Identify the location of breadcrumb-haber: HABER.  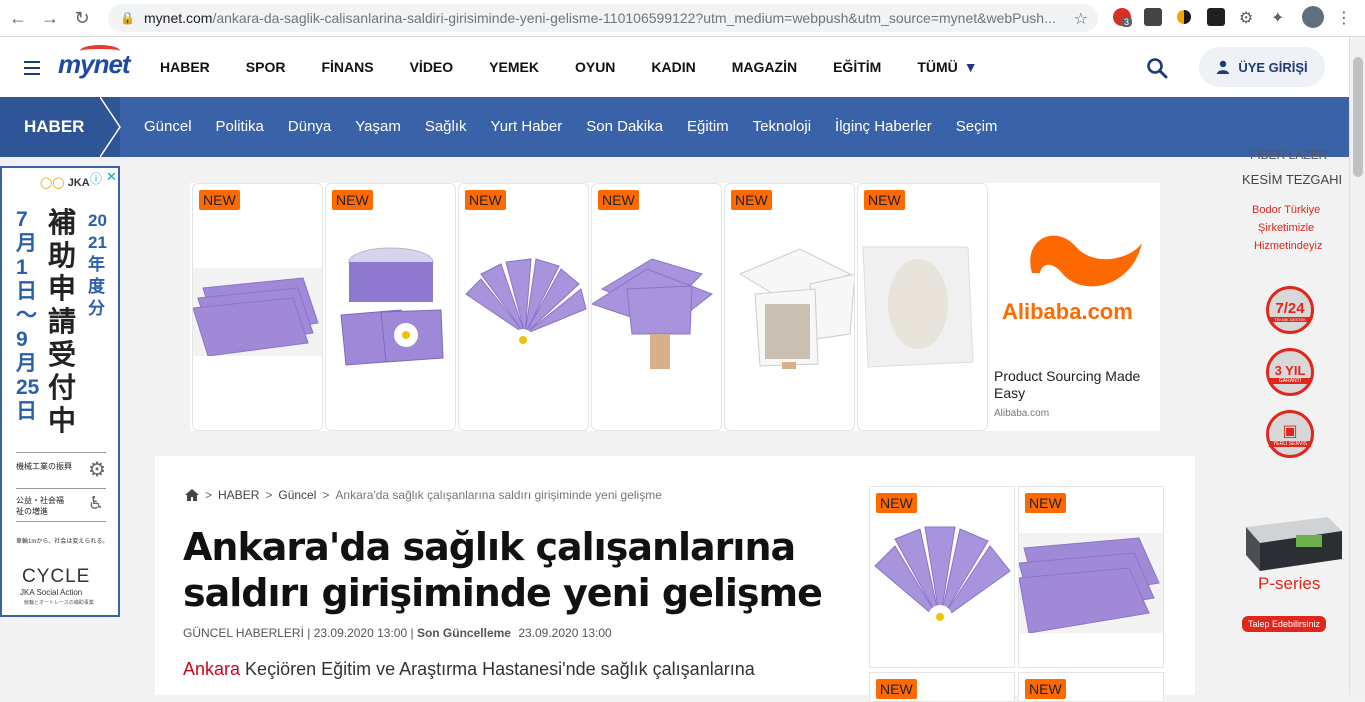
(238, 495).